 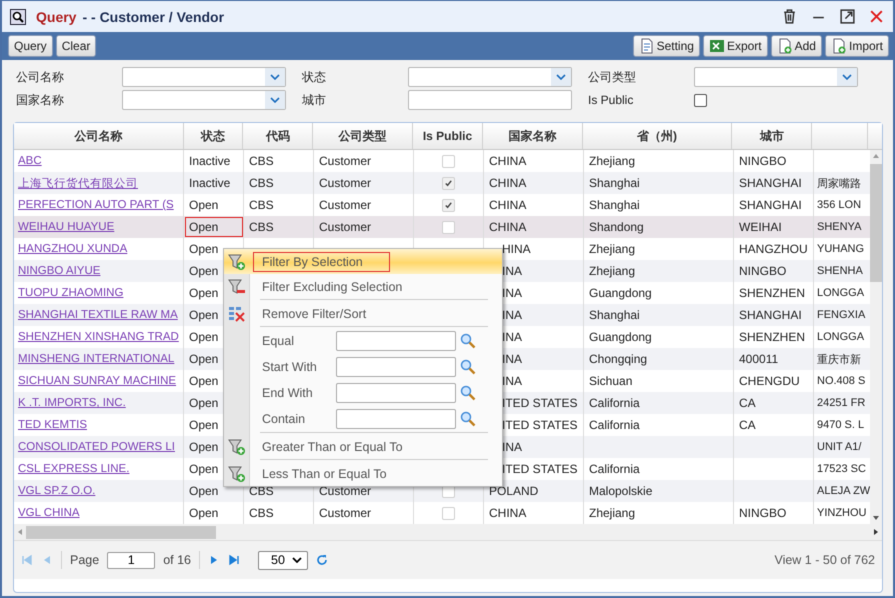 I want to click on table-cell: CA, so click(x=747, y=425).